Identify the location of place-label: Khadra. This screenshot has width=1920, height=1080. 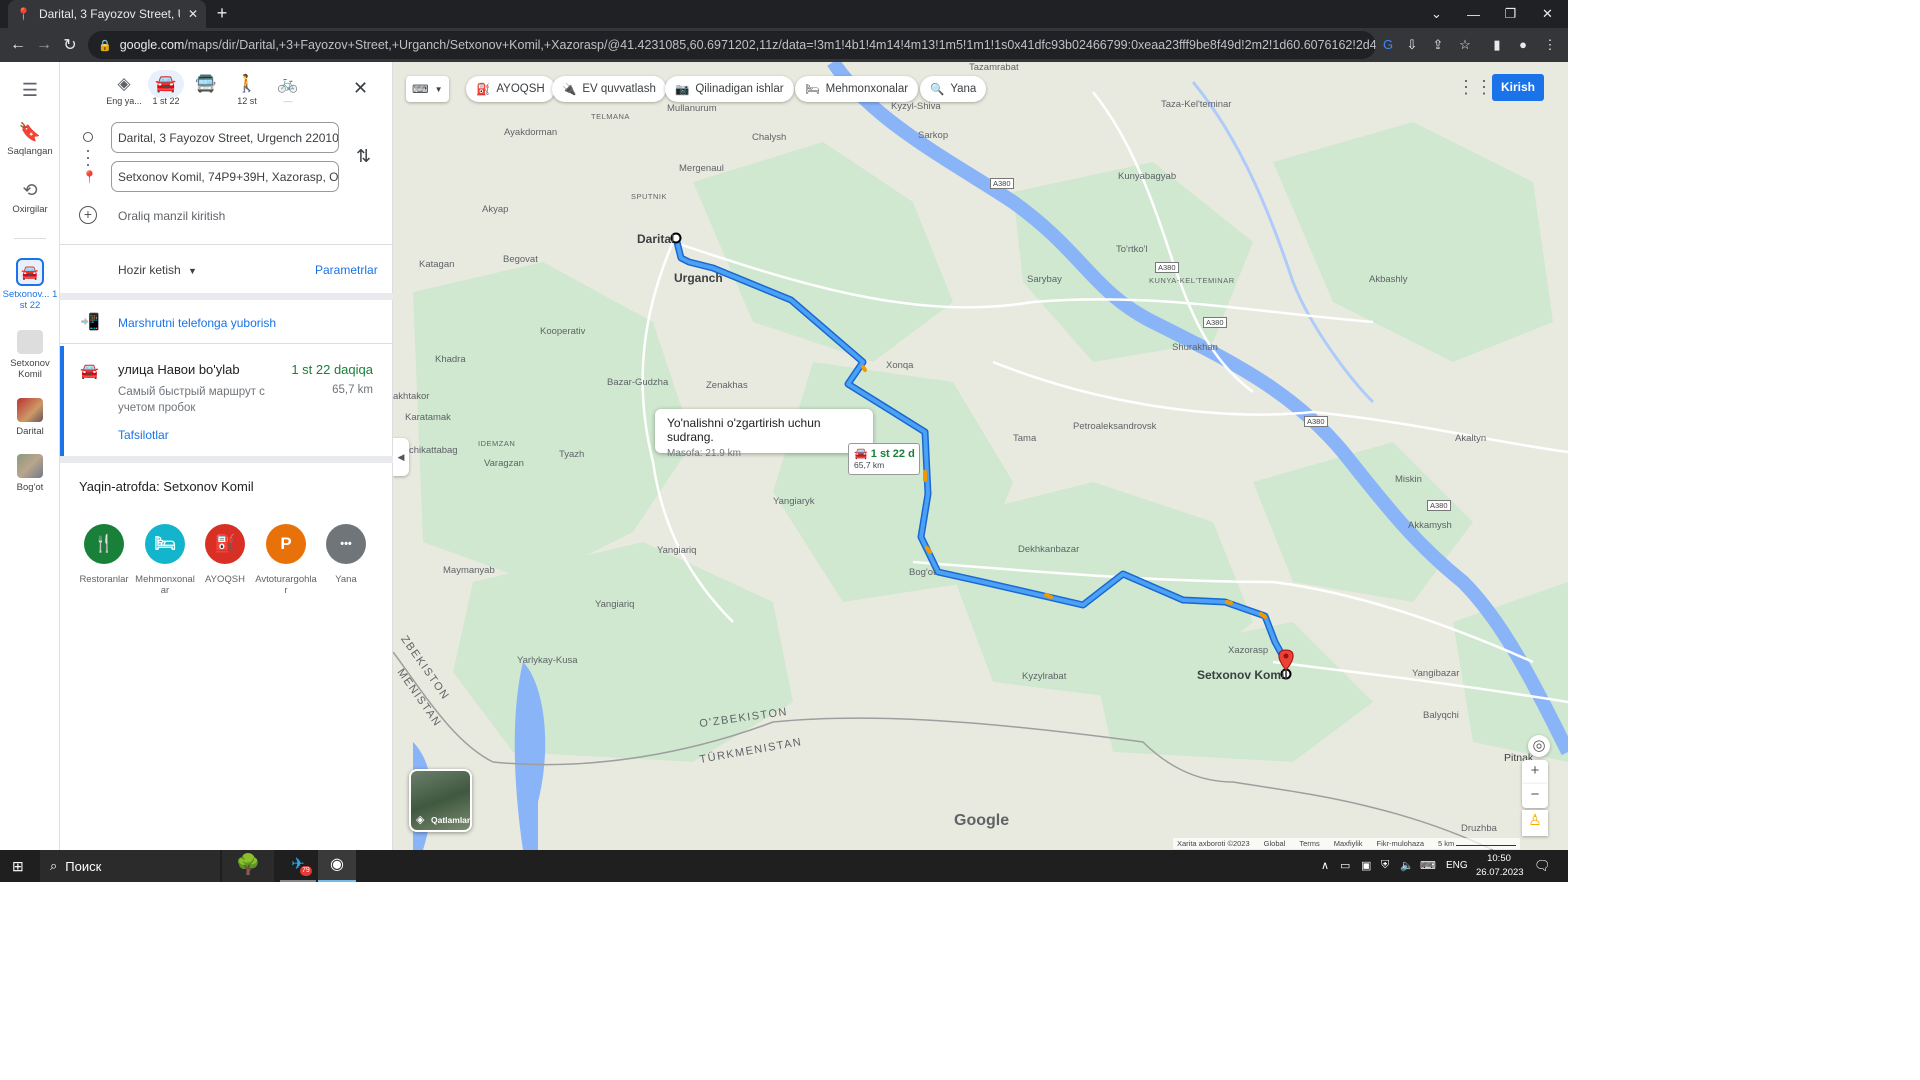
(450, 359).